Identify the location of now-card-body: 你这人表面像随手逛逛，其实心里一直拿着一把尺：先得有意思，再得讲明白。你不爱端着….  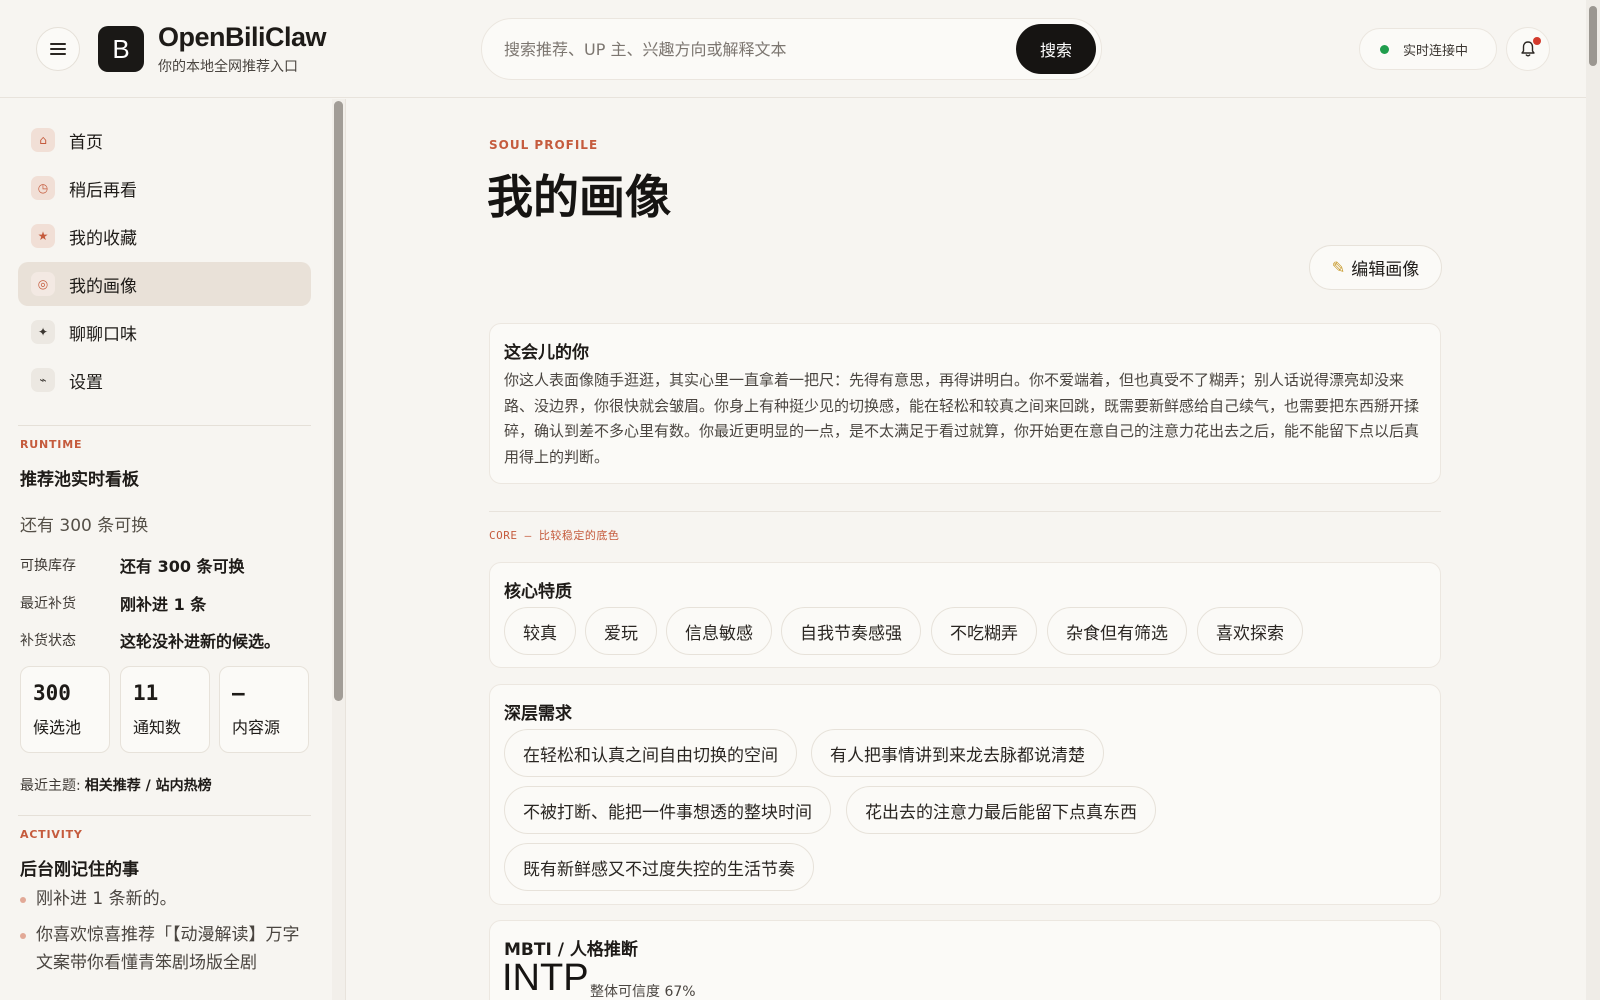
(962, 418).